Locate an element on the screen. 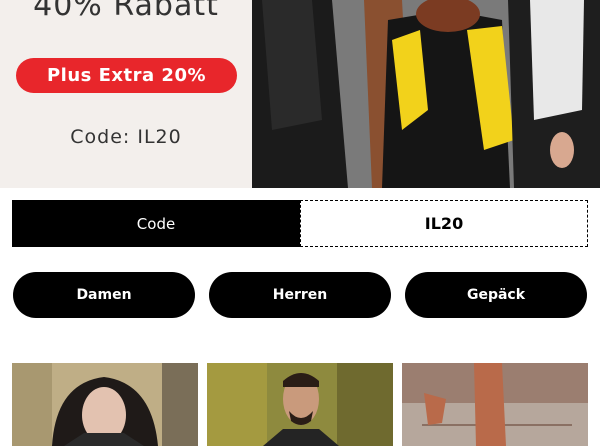  hero-code-text: Code: IL20 is located at coordinates (126, 137).